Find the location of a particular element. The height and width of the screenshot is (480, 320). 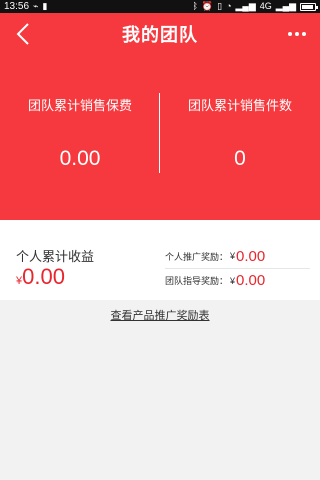

reward-list: 个人推广奖励： ¥ 0.00 团队指导奖励： ¥ 0.00 is located at coordinates (237, 268).